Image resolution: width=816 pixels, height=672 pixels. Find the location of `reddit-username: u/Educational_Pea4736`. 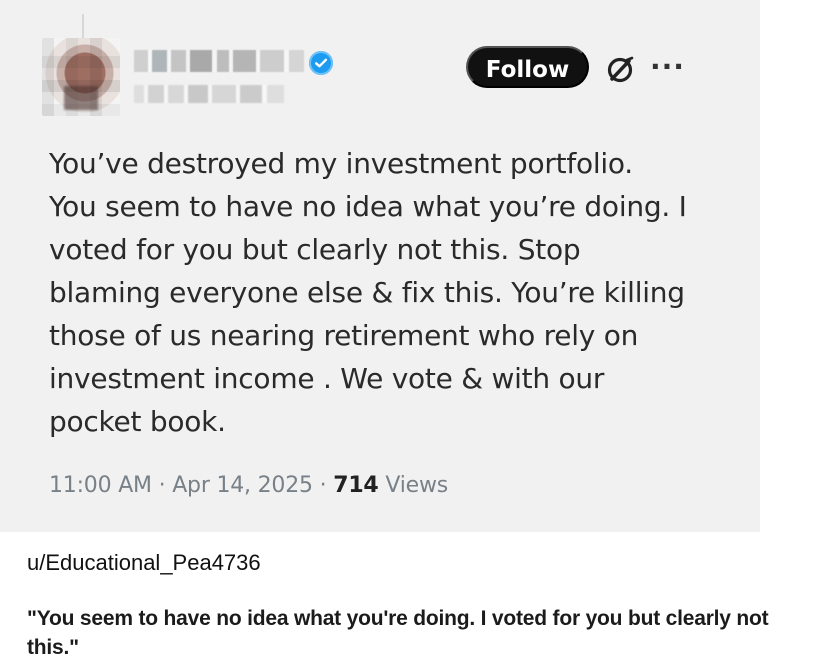

reddit-username: u/Educational_Pea4736 is located at coordinates (144, 563).